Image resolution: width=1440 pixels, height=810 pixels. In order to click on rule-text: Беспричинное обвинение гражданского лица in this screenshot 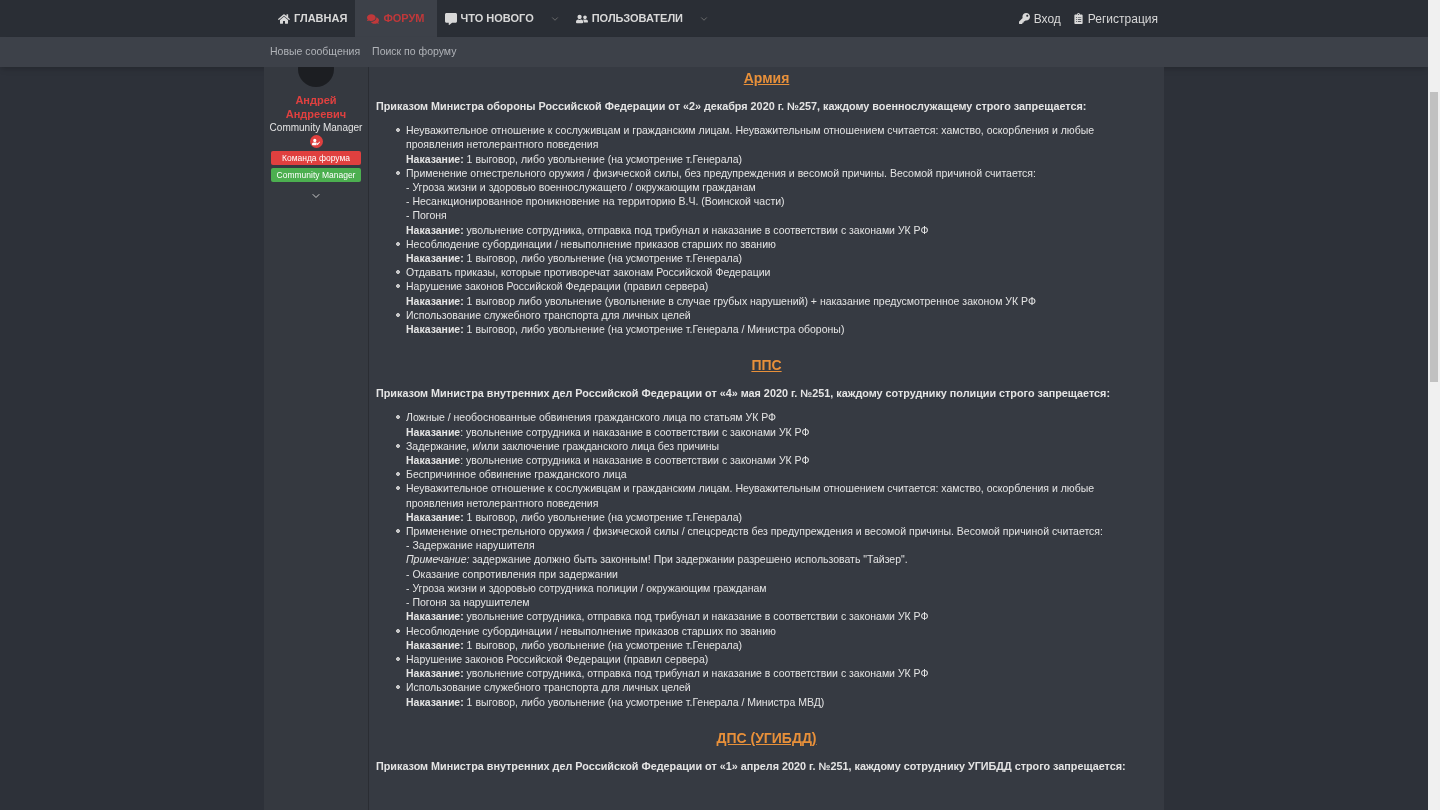, I will do `click(517, 474)`.